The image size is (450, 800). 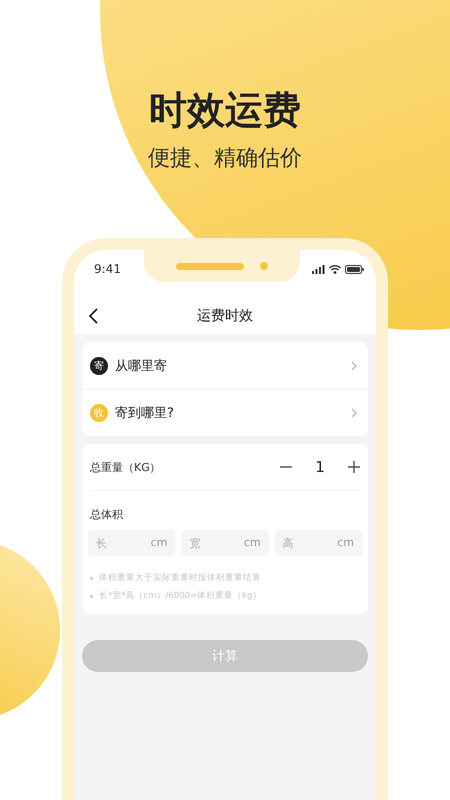 What do you see at coordinates (107, 269) in the screenshot?
I see `status-time: 9:41` at bounding box center [107, 269].